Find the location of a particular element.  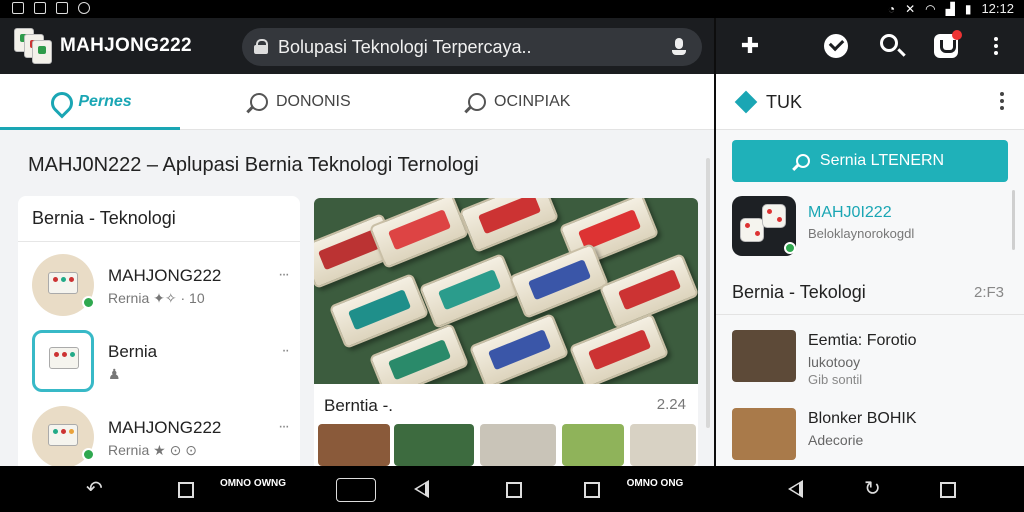

item-subtitle: Adecorie is located at coordinates (836, 440).